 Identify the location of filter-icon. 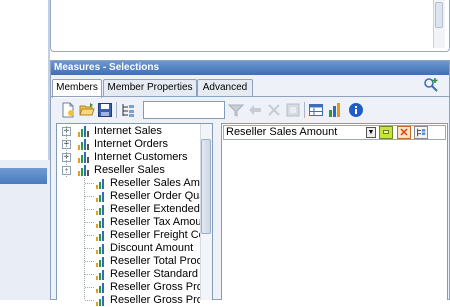
(236, 110).